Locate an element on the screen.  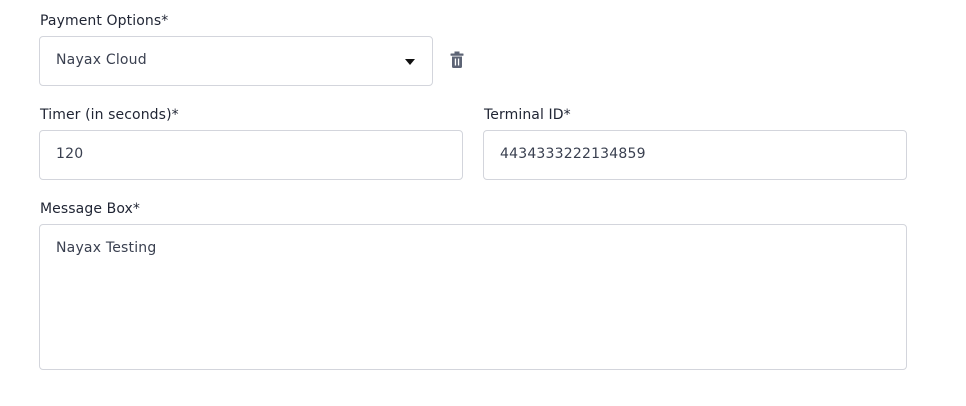
terminal-id-input: 4434333222134859 is located at coordinates (695, 155).